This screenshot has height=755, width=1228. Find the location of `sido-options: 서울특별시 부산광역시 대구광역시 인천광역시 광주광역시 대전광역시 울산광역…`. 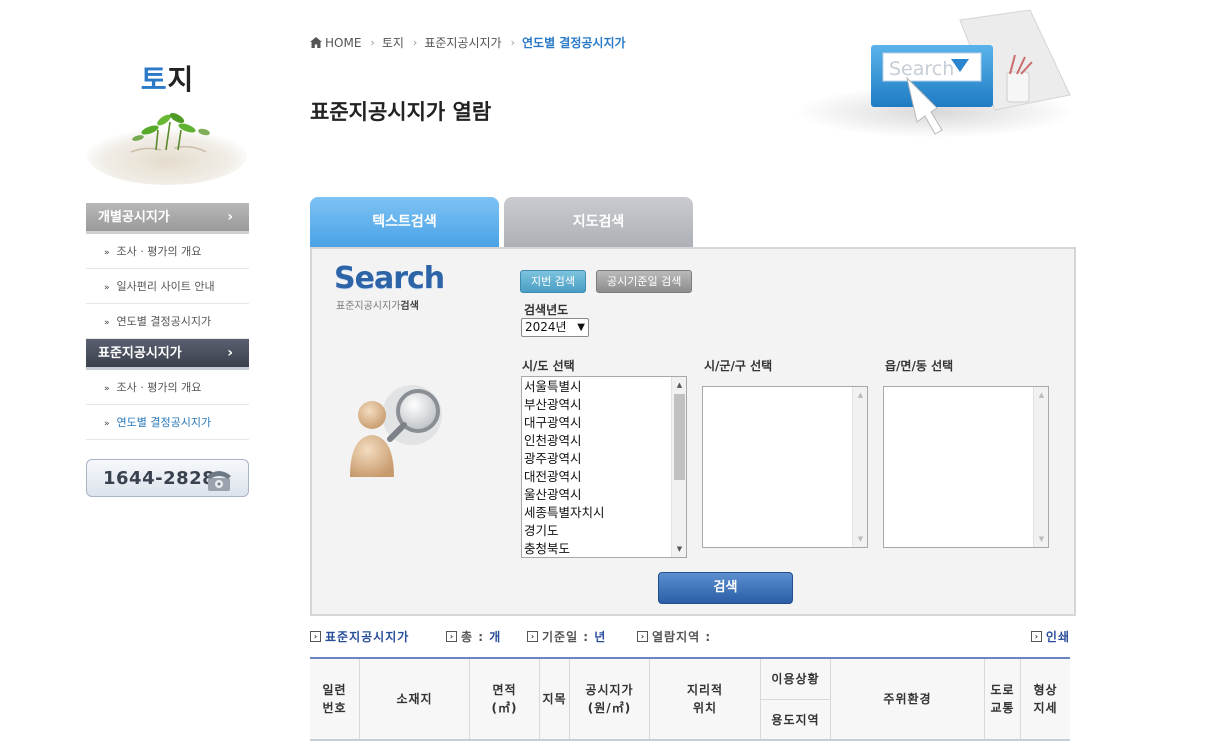

sido-options: 서울특별시 부산광역시 대구광역시 인천광역시 광주광역시 대전광역시 울산광역… is located at coordinates (596, 467).